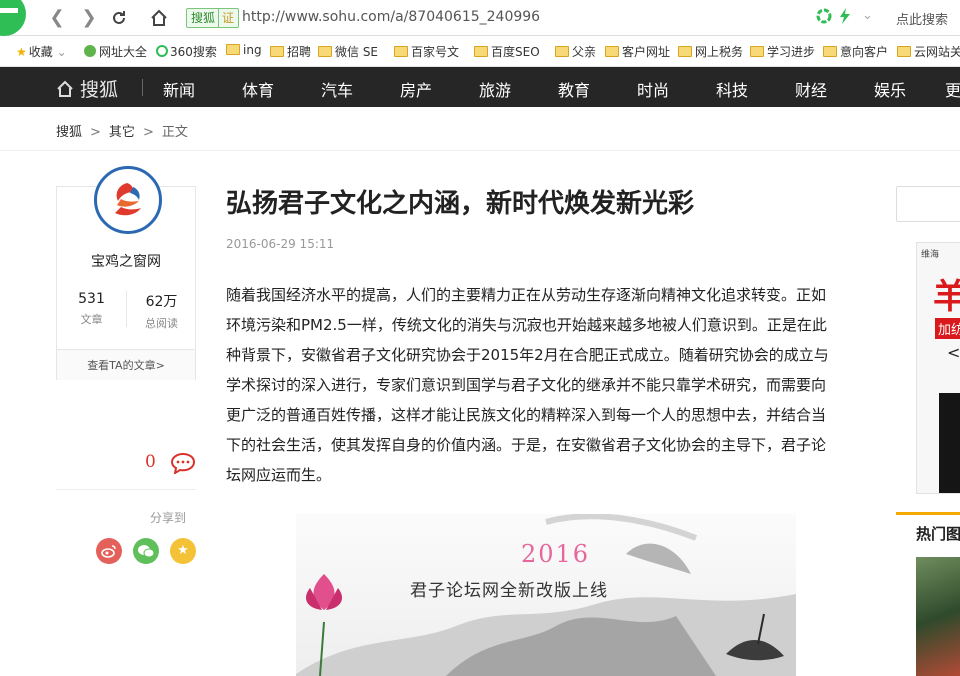 This screenshot has height=676, width=960. What do you see at coordinates (811, 89) in the screenshot?
I see `nav-link: 财经` at bounding box center [811, 89].